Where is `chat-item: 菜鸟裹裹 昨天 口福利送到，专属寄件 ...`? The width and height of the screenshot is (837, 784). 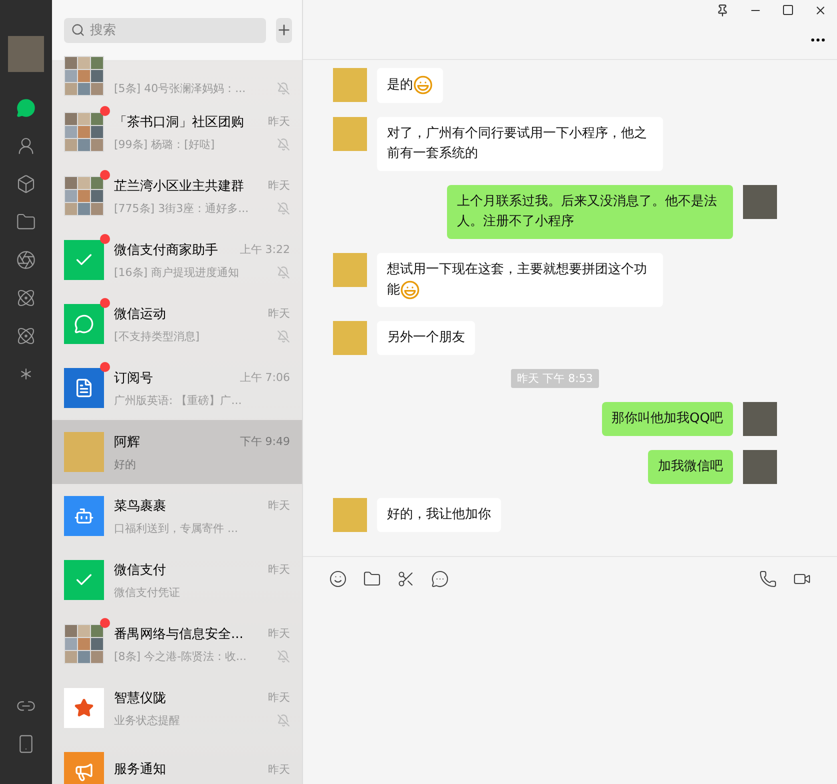 chat-item: 菜鸟裹裹 昨天 口福利送到，专属寄件 ... is located at coordinates (177, 516).